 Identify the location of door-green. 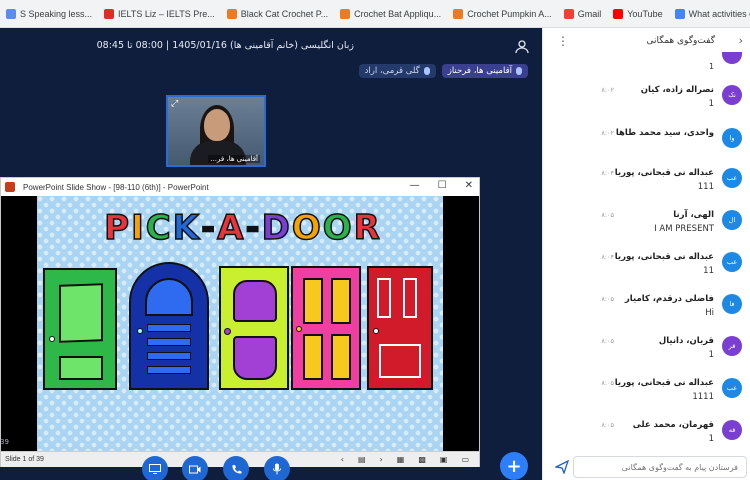
(80, 329).